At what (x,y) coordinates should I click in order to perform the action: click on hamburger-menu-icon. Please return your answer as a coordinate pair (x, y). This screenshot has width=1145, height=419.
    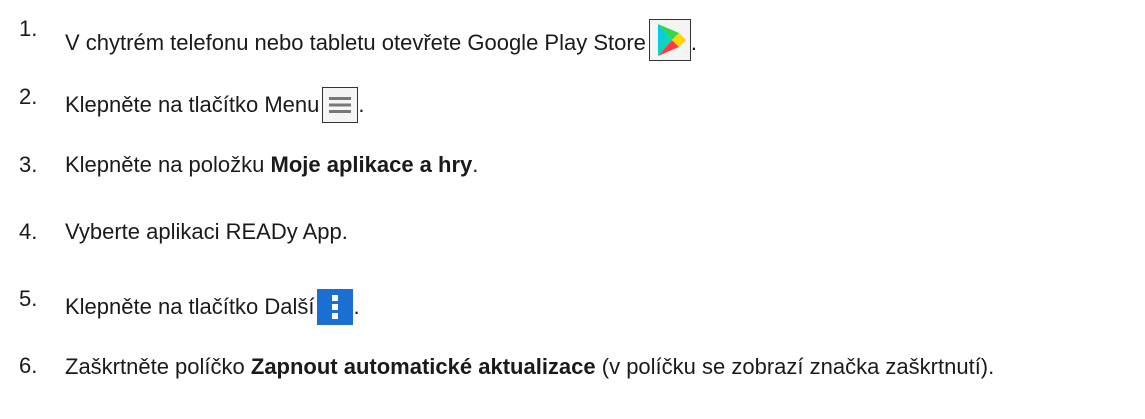
    Looking at the image, I should click on (340, 105).